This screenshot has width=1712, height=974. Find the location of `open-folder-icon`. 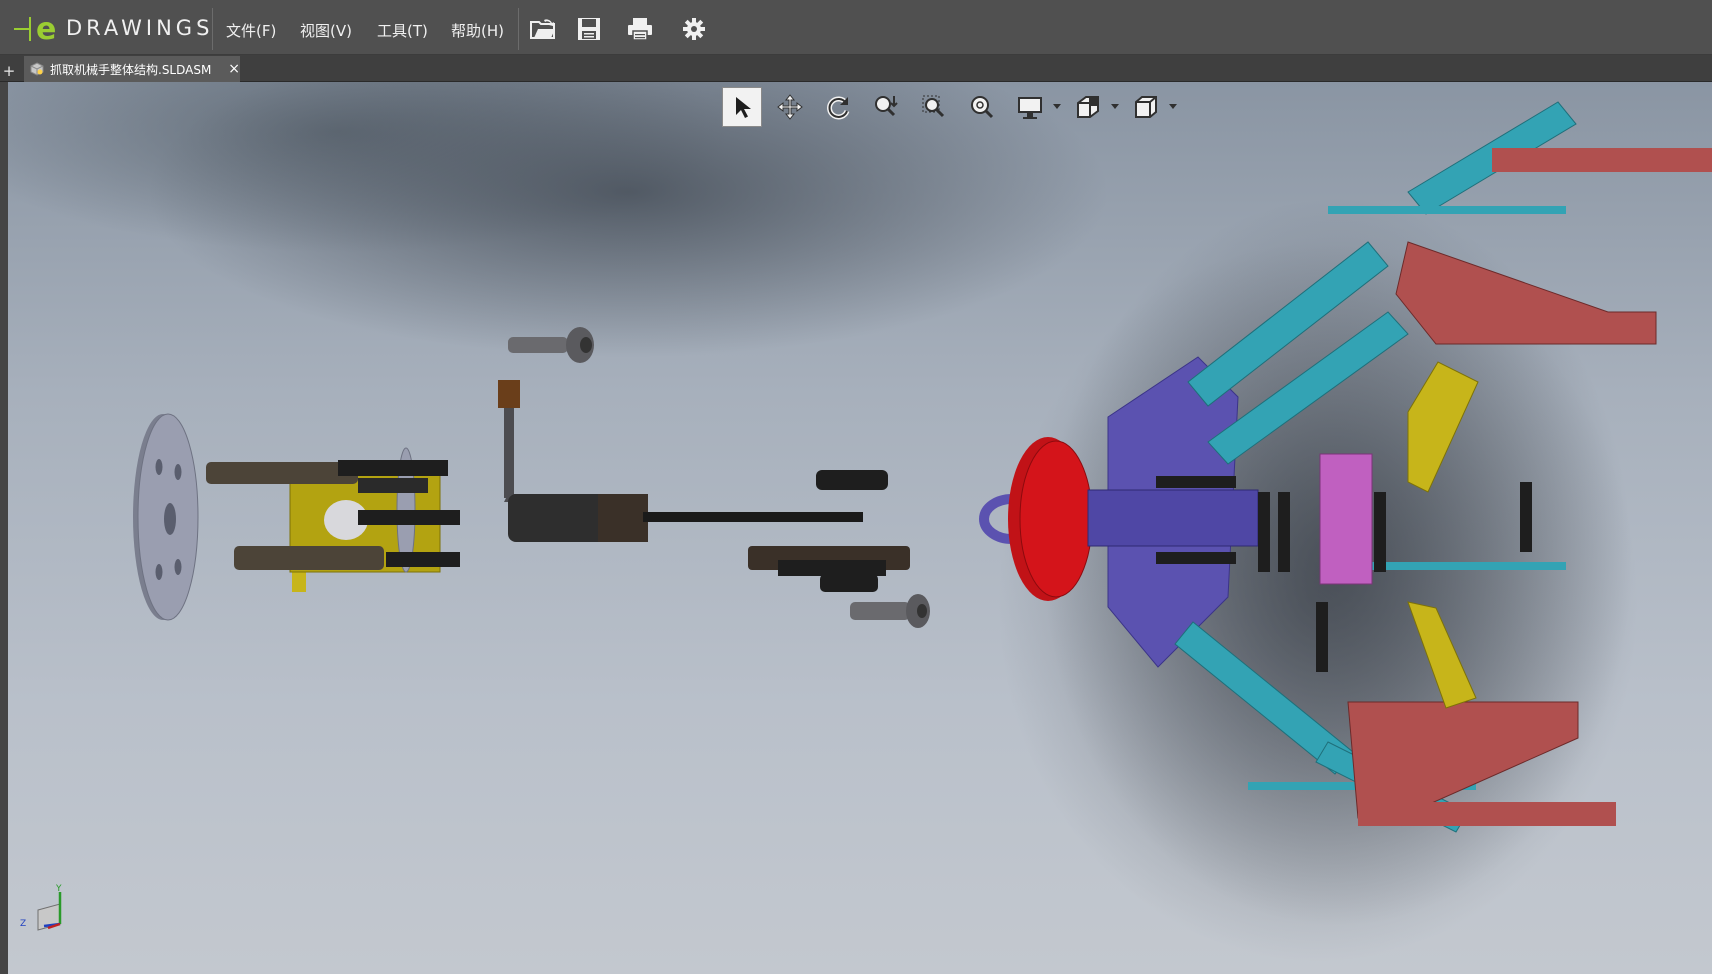

open-folder-icon is located at coordinates (543, 29).